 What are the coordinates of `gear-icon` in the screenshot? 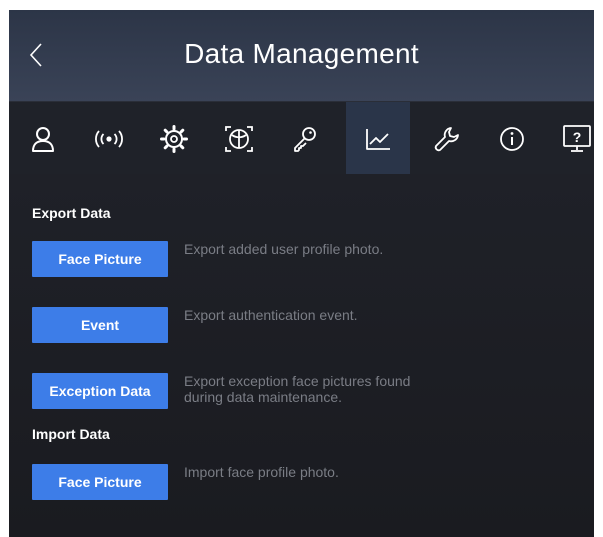 It's located at (174, 138).